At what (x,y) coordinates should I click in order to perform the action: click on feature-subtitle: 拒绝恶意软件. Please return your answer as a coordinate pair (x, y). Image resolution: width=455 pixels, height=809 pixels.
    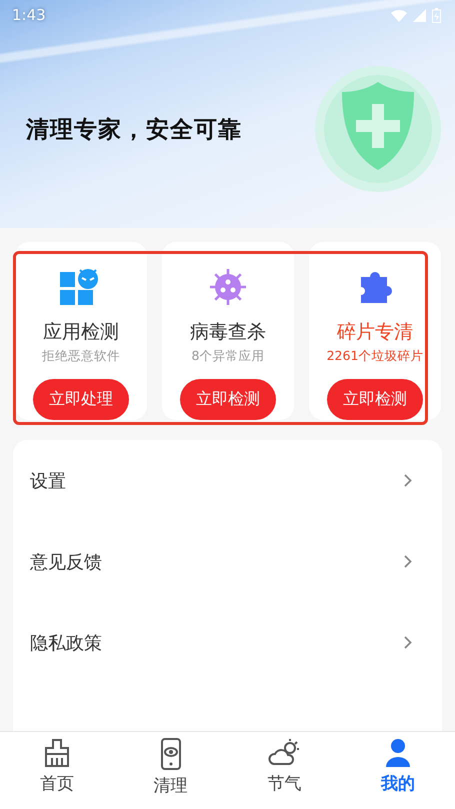
    Looking at the image, I should click on (81, 356).